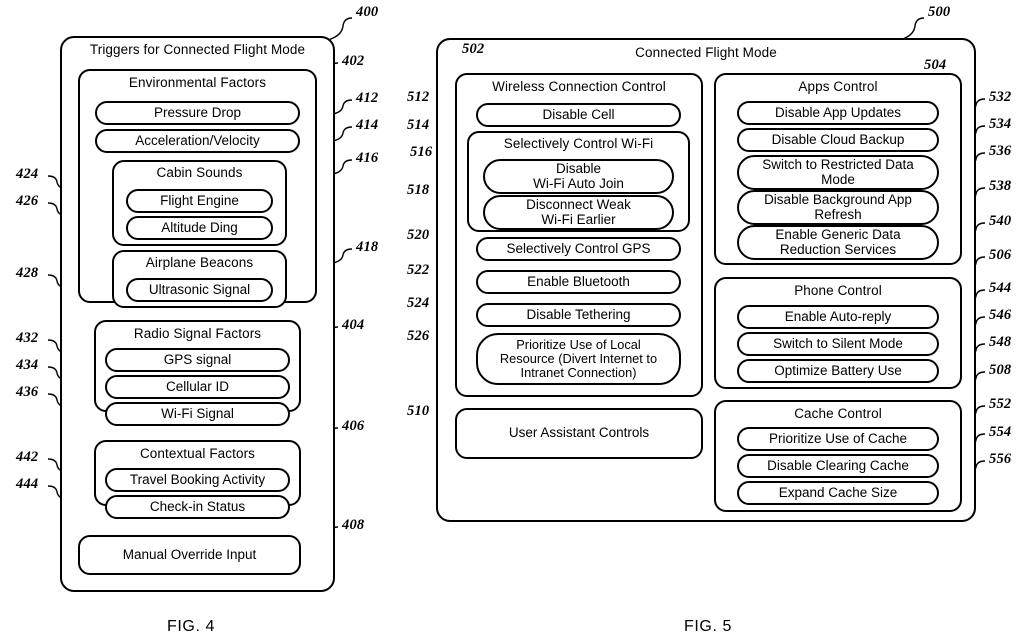  I want to click on item-flight-engine: Flight Engine, so click(199, 201).